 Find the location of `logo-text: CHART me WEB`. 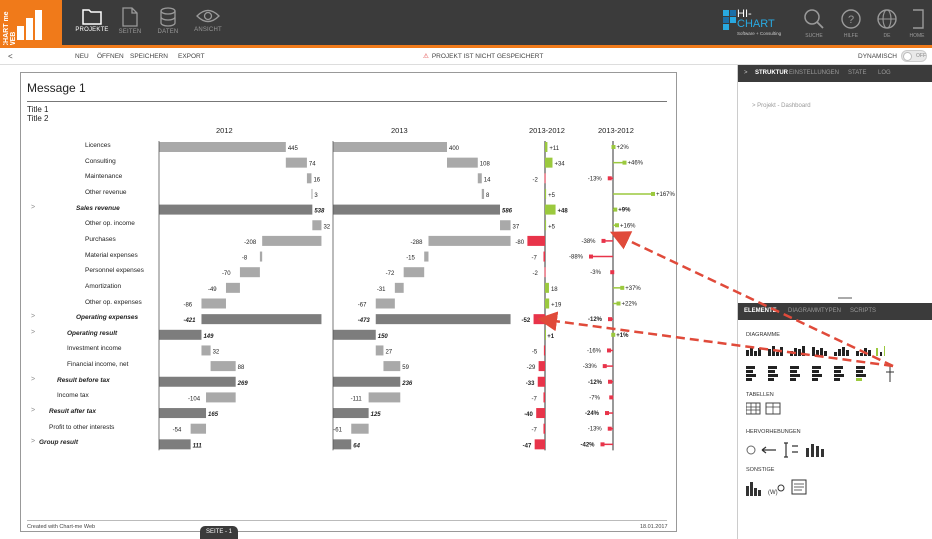

logo-text: CHART me WEB is located at coordinates (10, 29).